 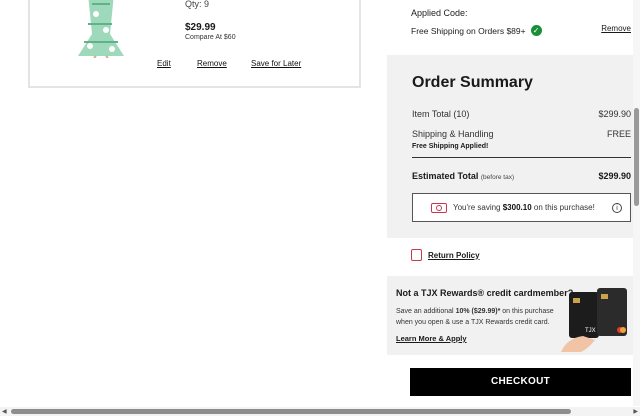 I want to click on rewards-text-prefix: Save an additional, so click(x=425, y=311).